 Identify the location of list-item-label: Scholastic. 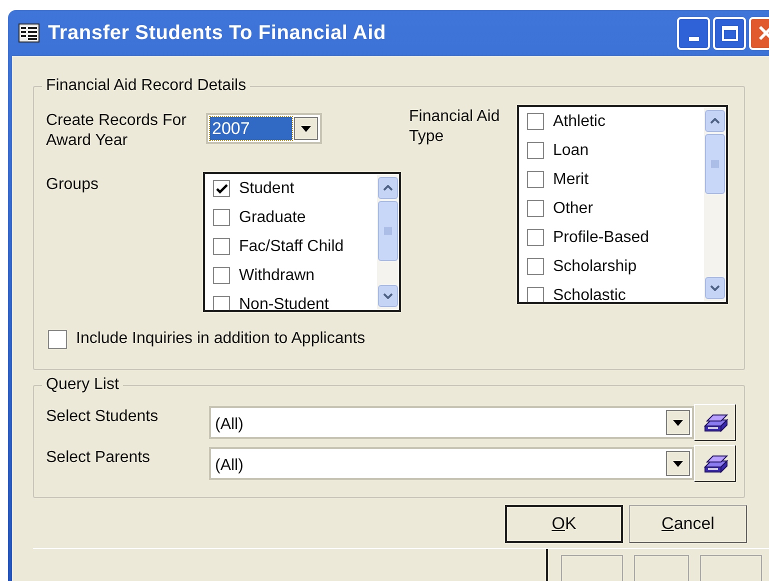
(589, 294).